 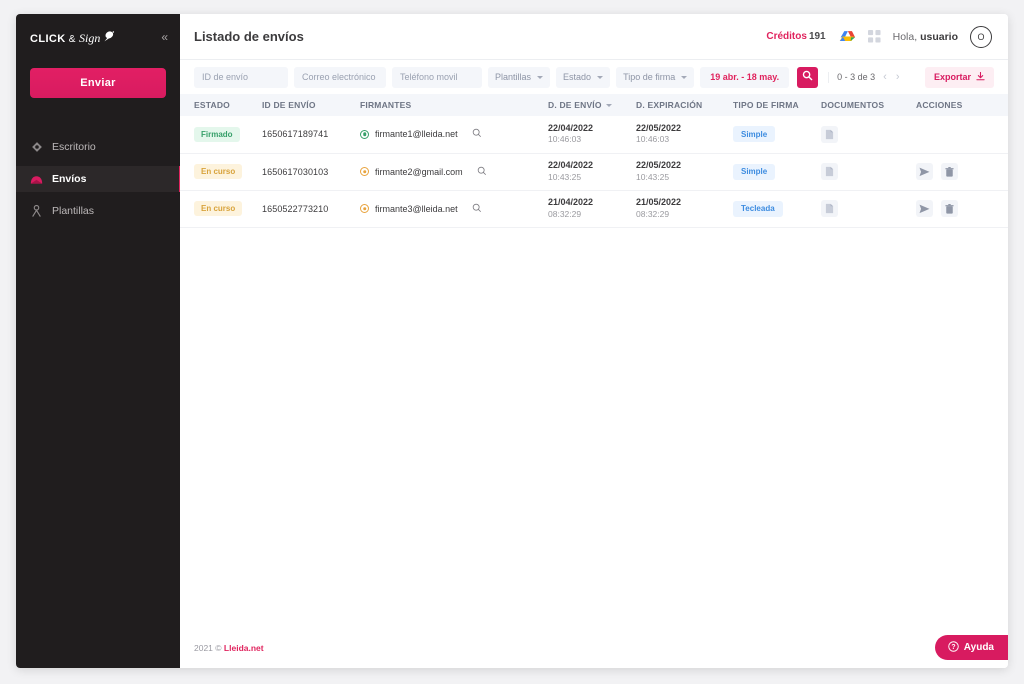 I want to click on cloud-icon, so click(x=847, y=36).